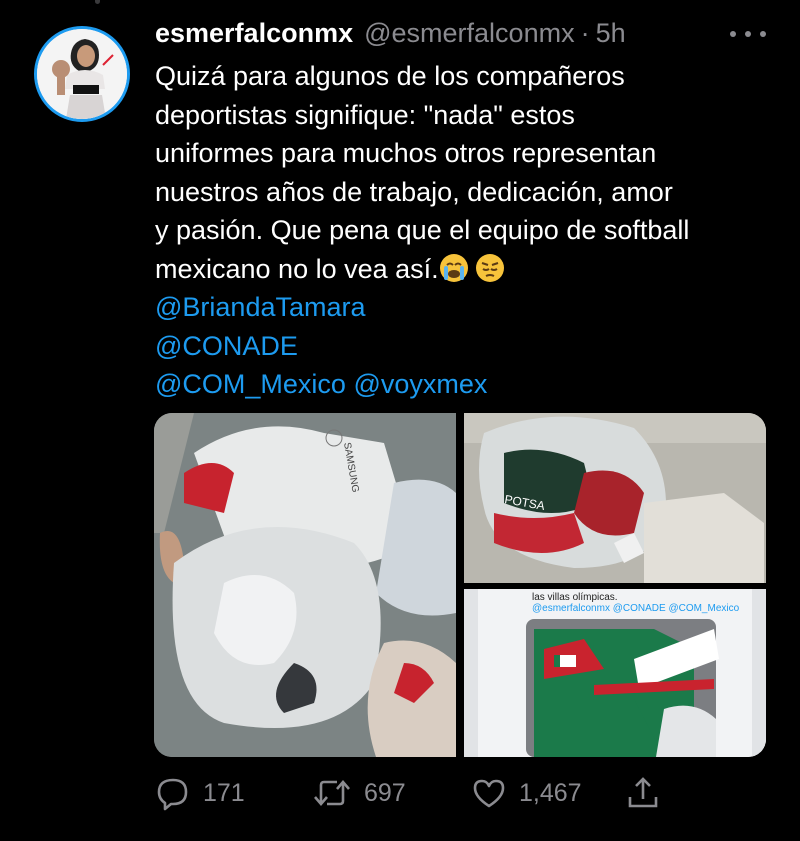  Describe the element at coordinates (415, 793) in the screenshot. I see `action-bar: 171 697 1,467` at that location.